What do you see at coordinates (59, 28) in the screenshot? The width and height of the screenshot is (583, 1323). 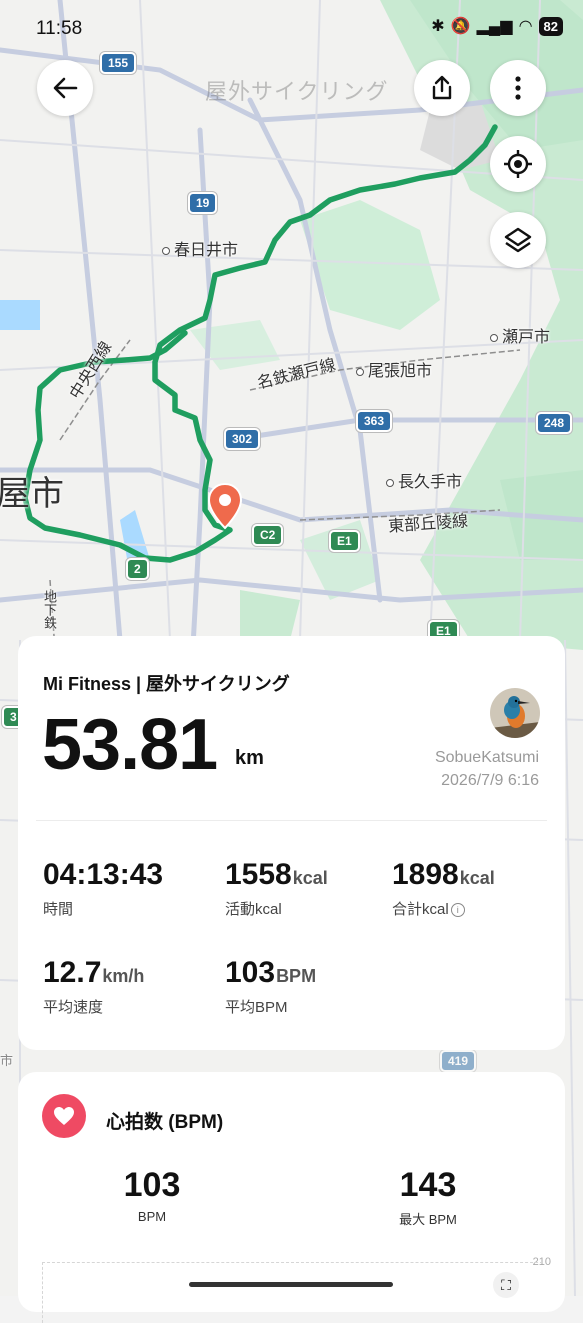 I see `status-time: 11:58` at bounding box center [59, 28].